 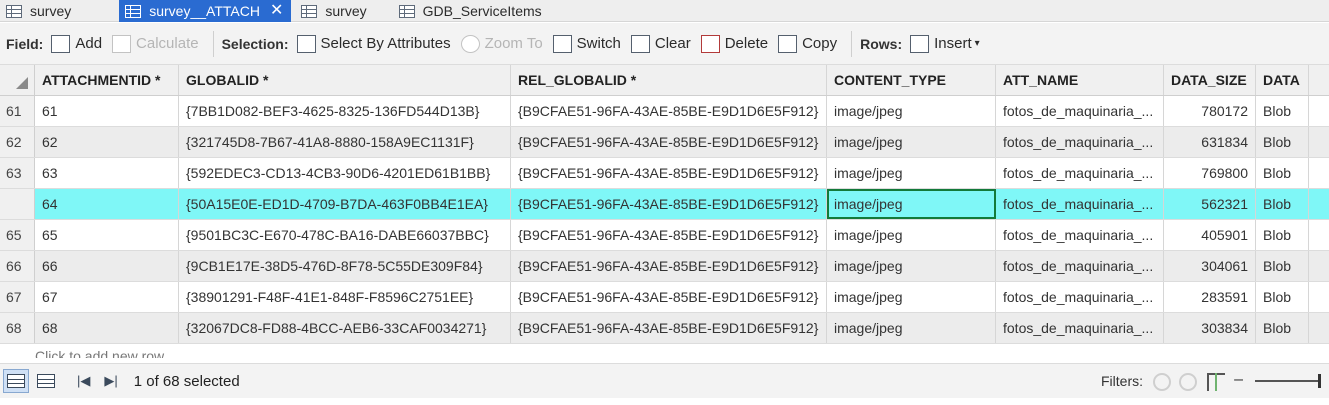 I want to click on show-selected-records-button, so click(x=46, y=381).